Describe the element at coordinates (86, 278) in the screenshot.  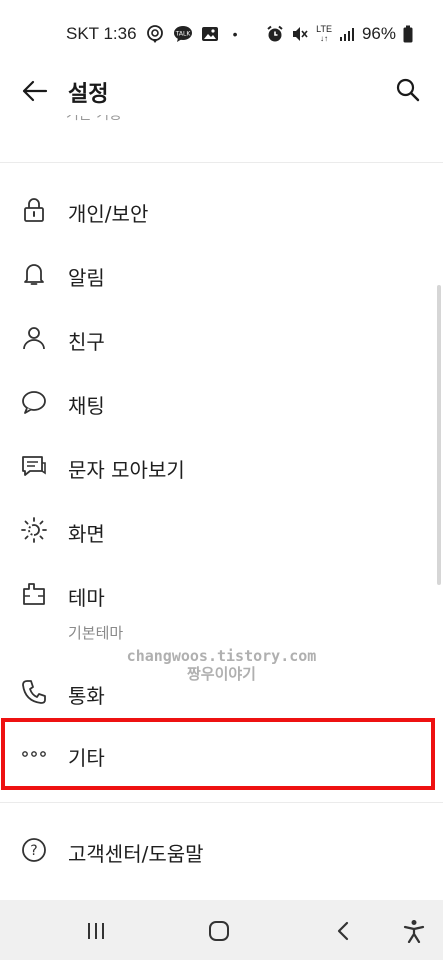
I see `menu-item-label: 알림` at that location.